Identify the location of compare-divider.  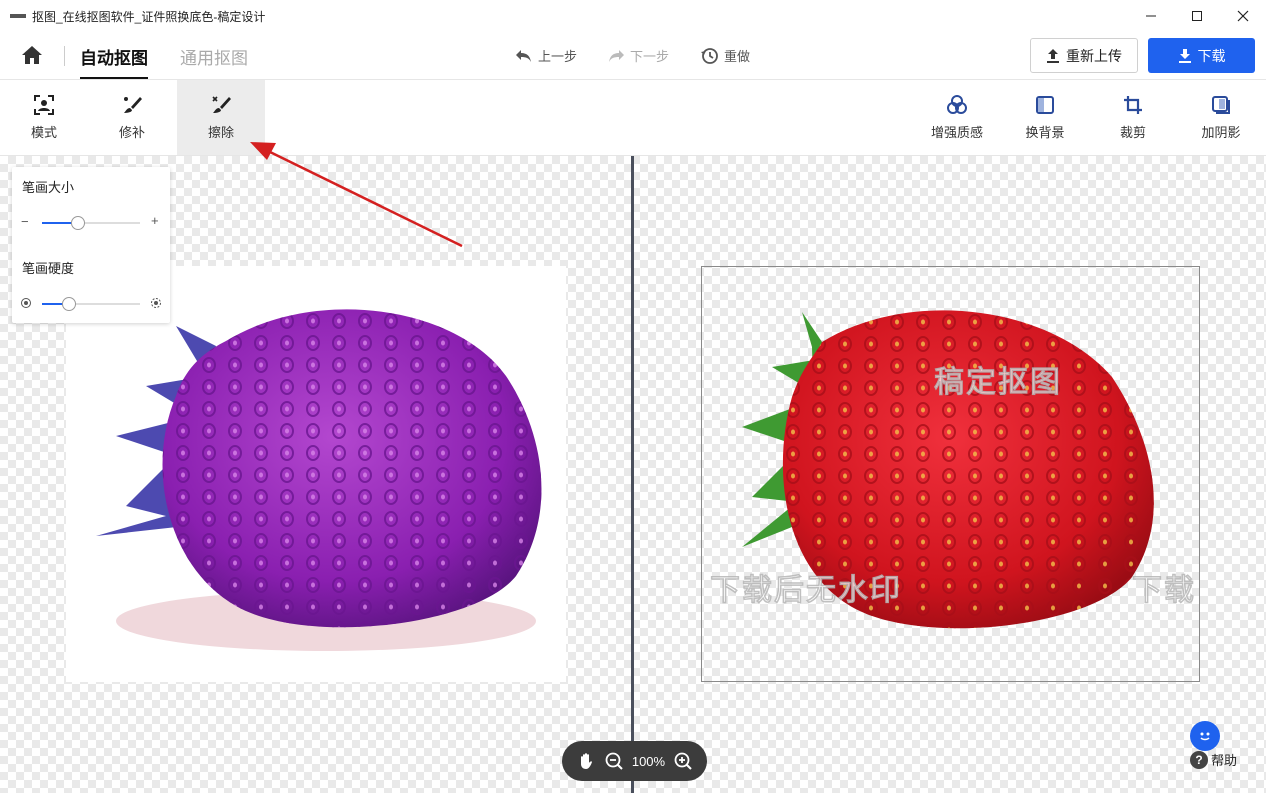
(632, 474).